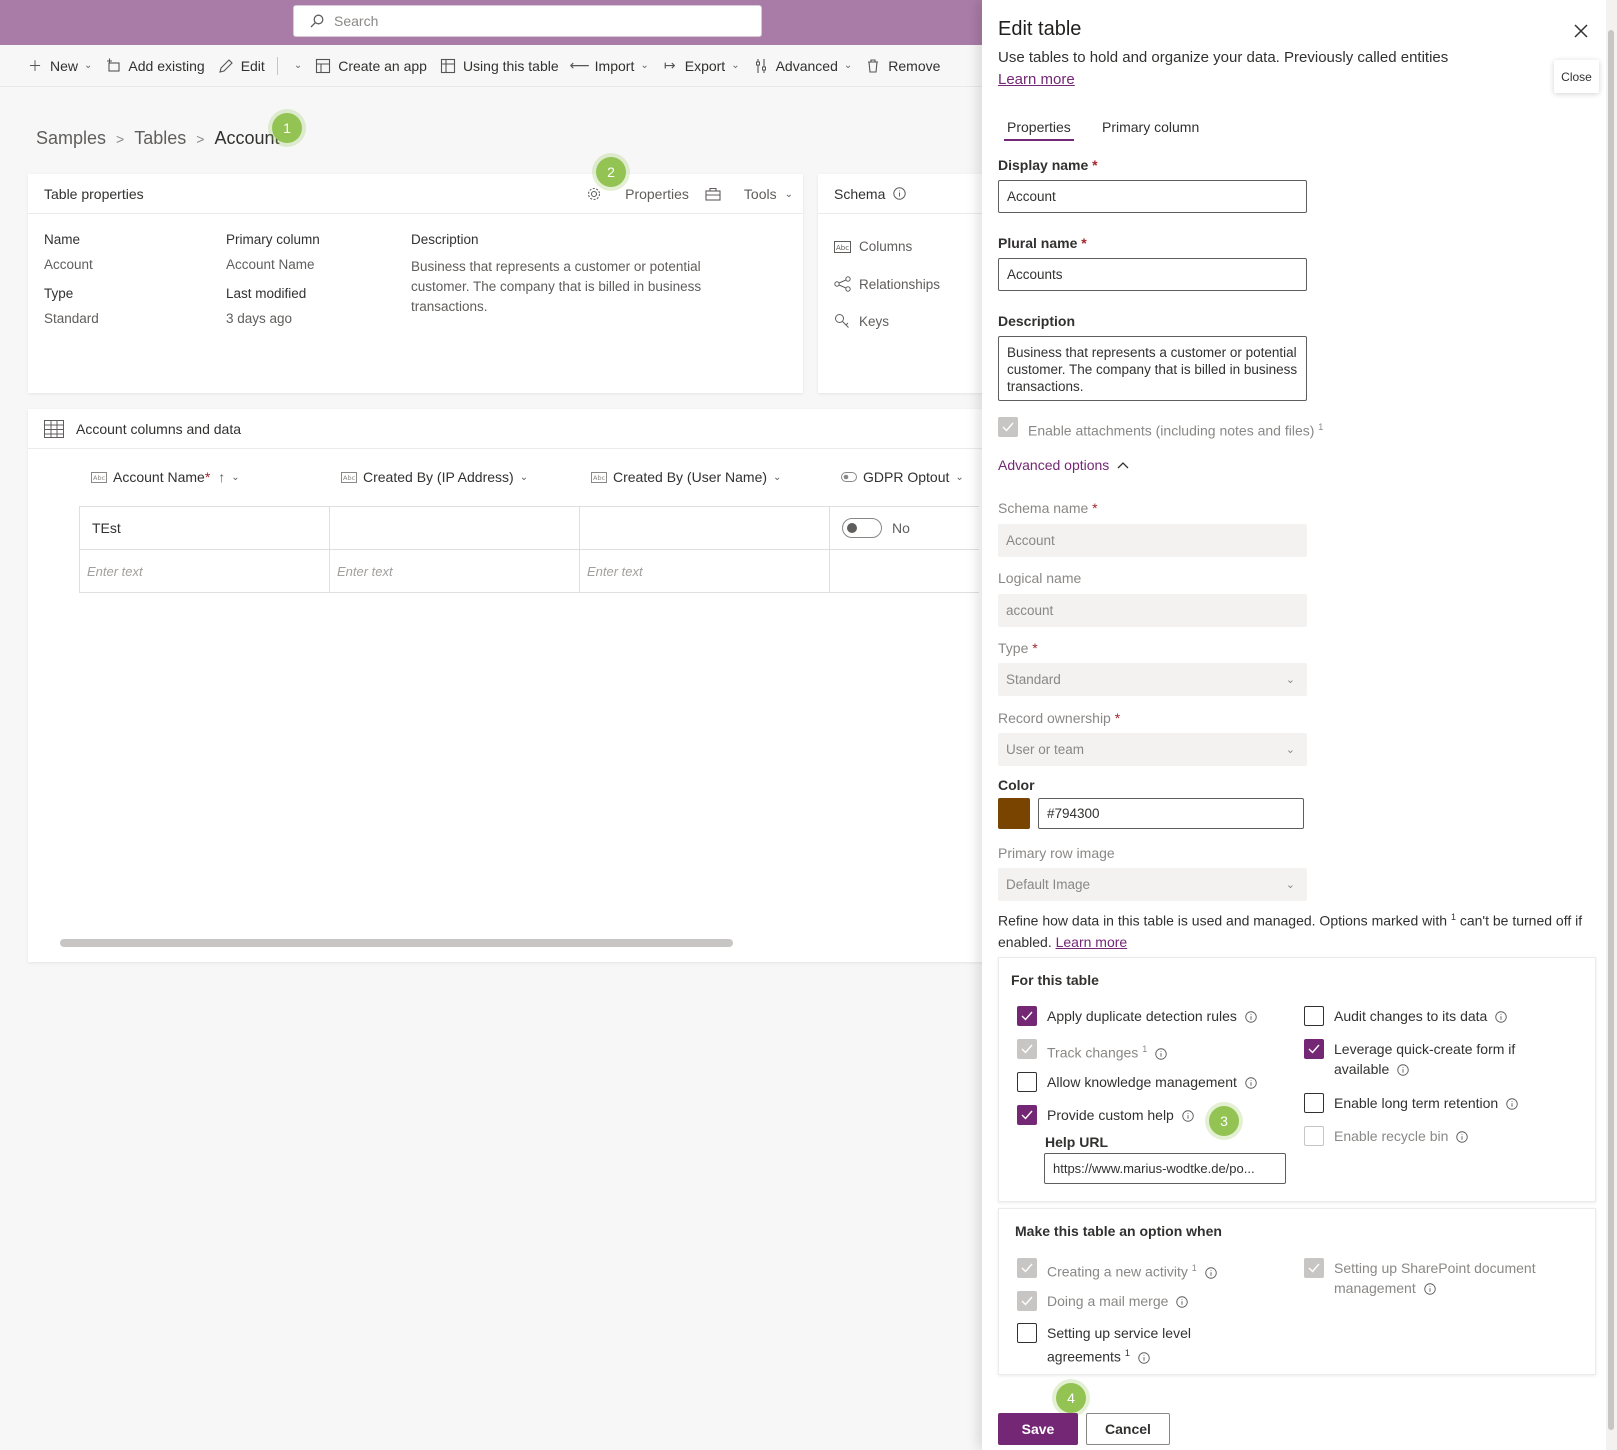 The image size is (1617, 1450). I want to click on breadcrumb: Samples > Tables > Account, so click(157, 138).